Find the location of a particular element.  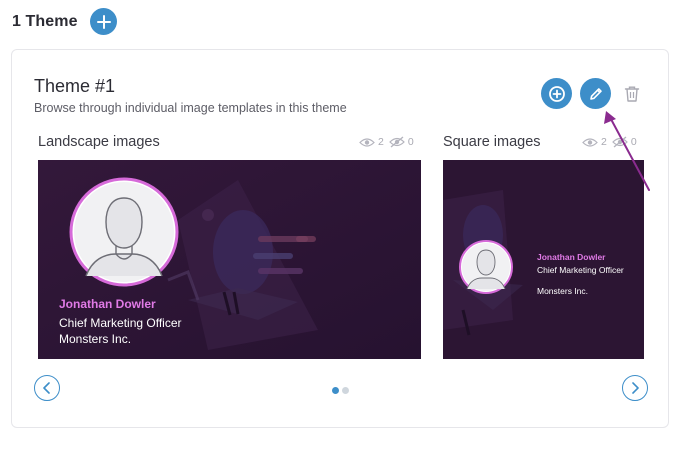

delete-theme-button is located at coordinates (632, 94).